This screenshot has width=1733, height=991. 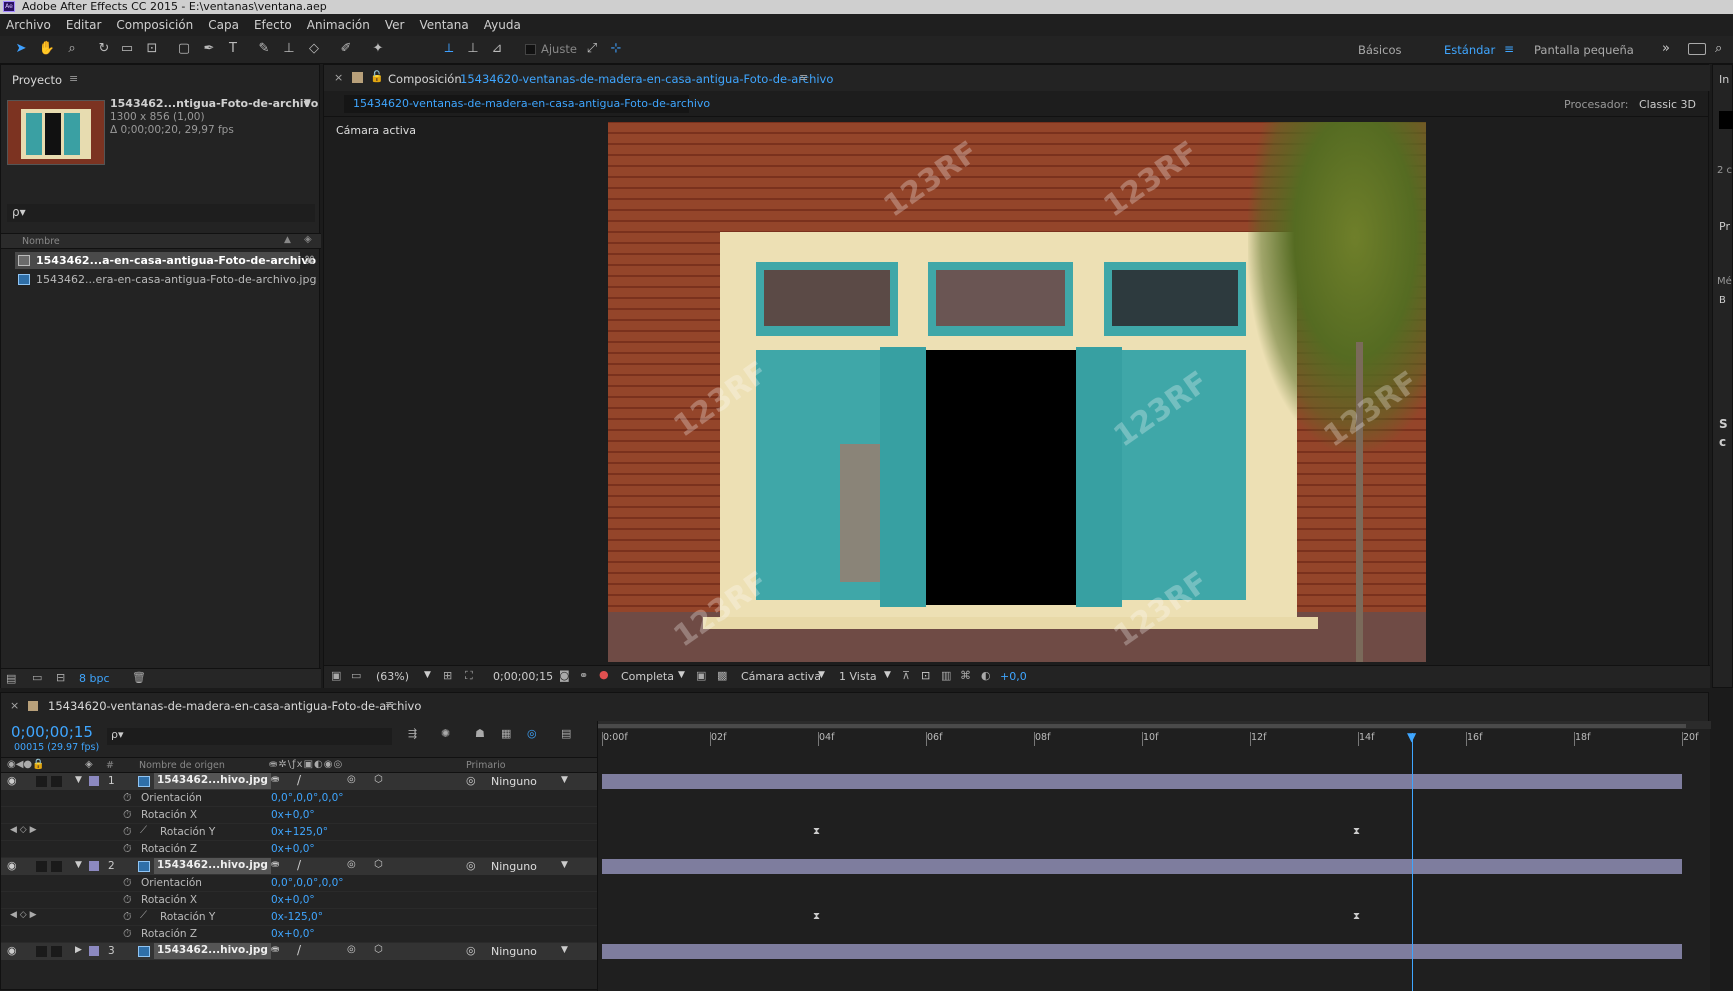 I want to click on camera-tool-icon: ▭, so click(x=127, y=49).